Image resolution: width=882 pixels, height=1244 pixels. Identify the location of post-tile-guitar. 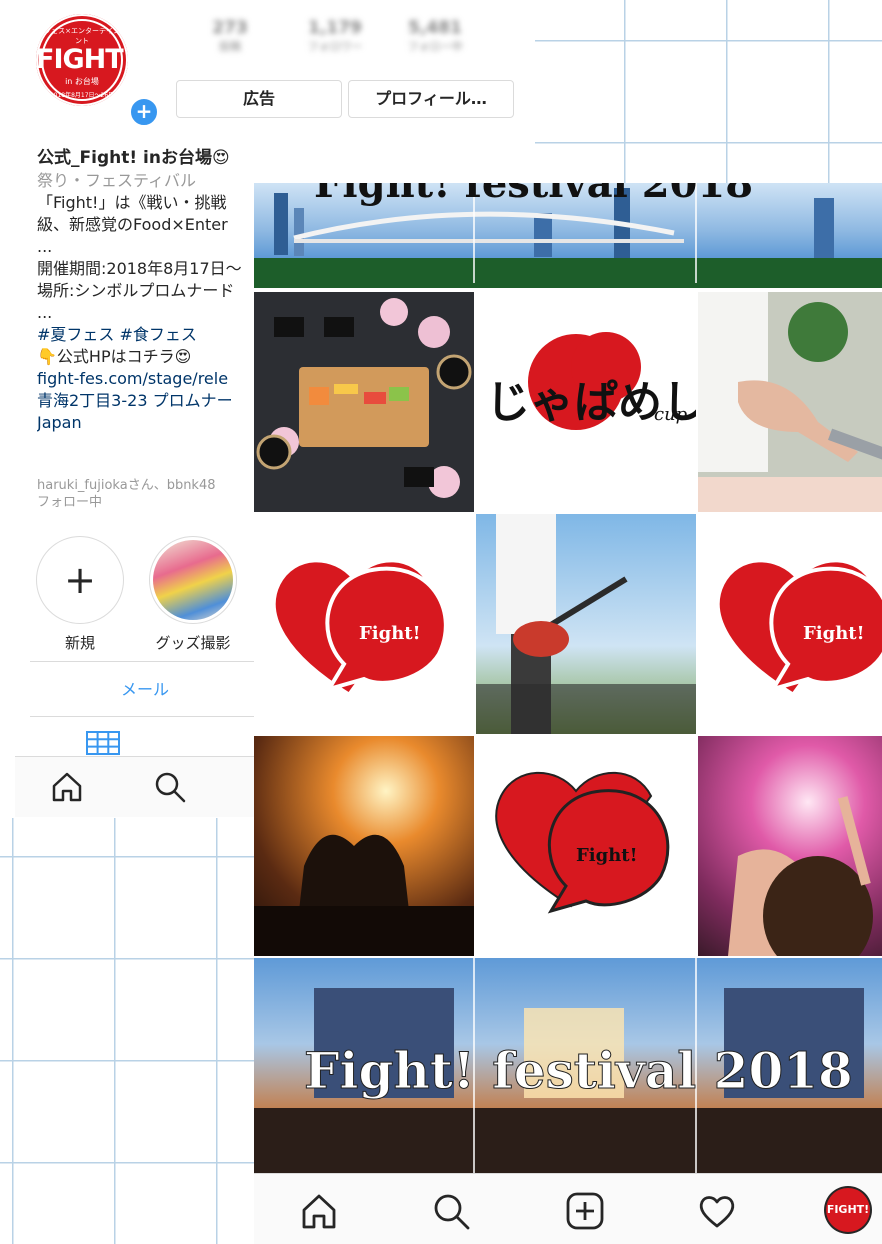
(586, 624).